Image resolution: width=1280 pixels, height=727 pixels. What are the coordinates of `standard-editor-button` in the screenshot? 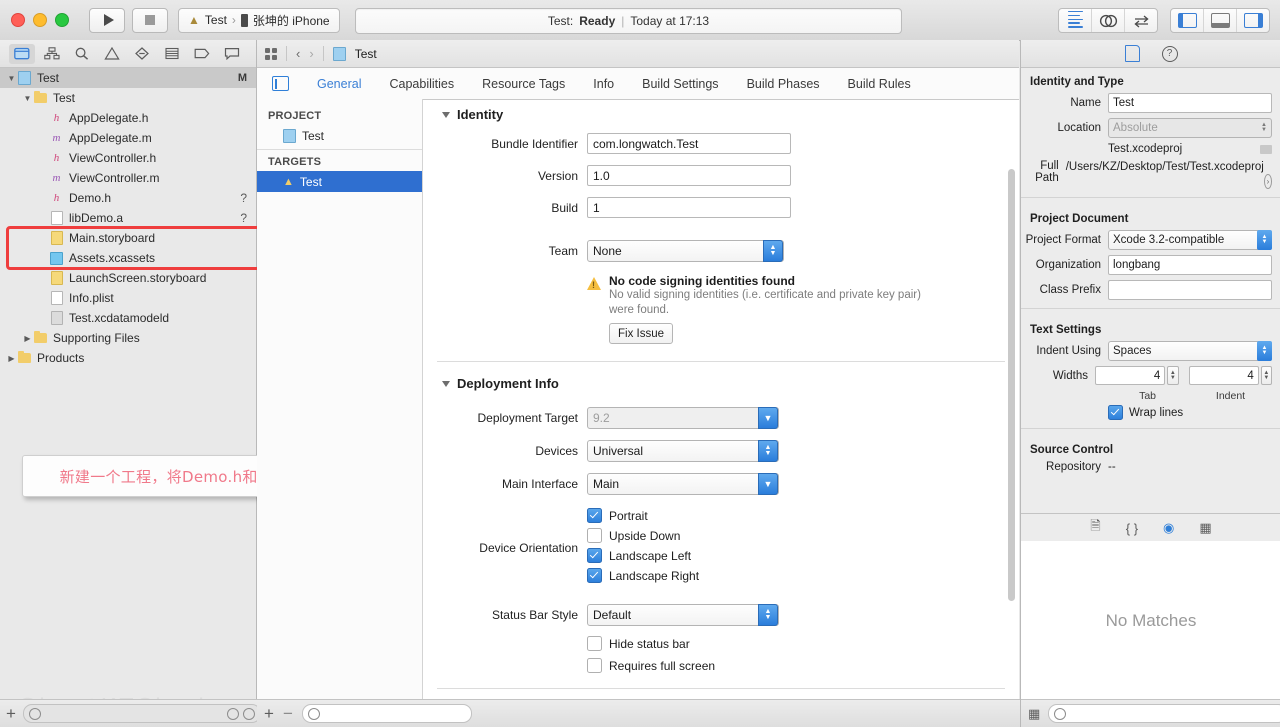 It's located at (1075, 20).